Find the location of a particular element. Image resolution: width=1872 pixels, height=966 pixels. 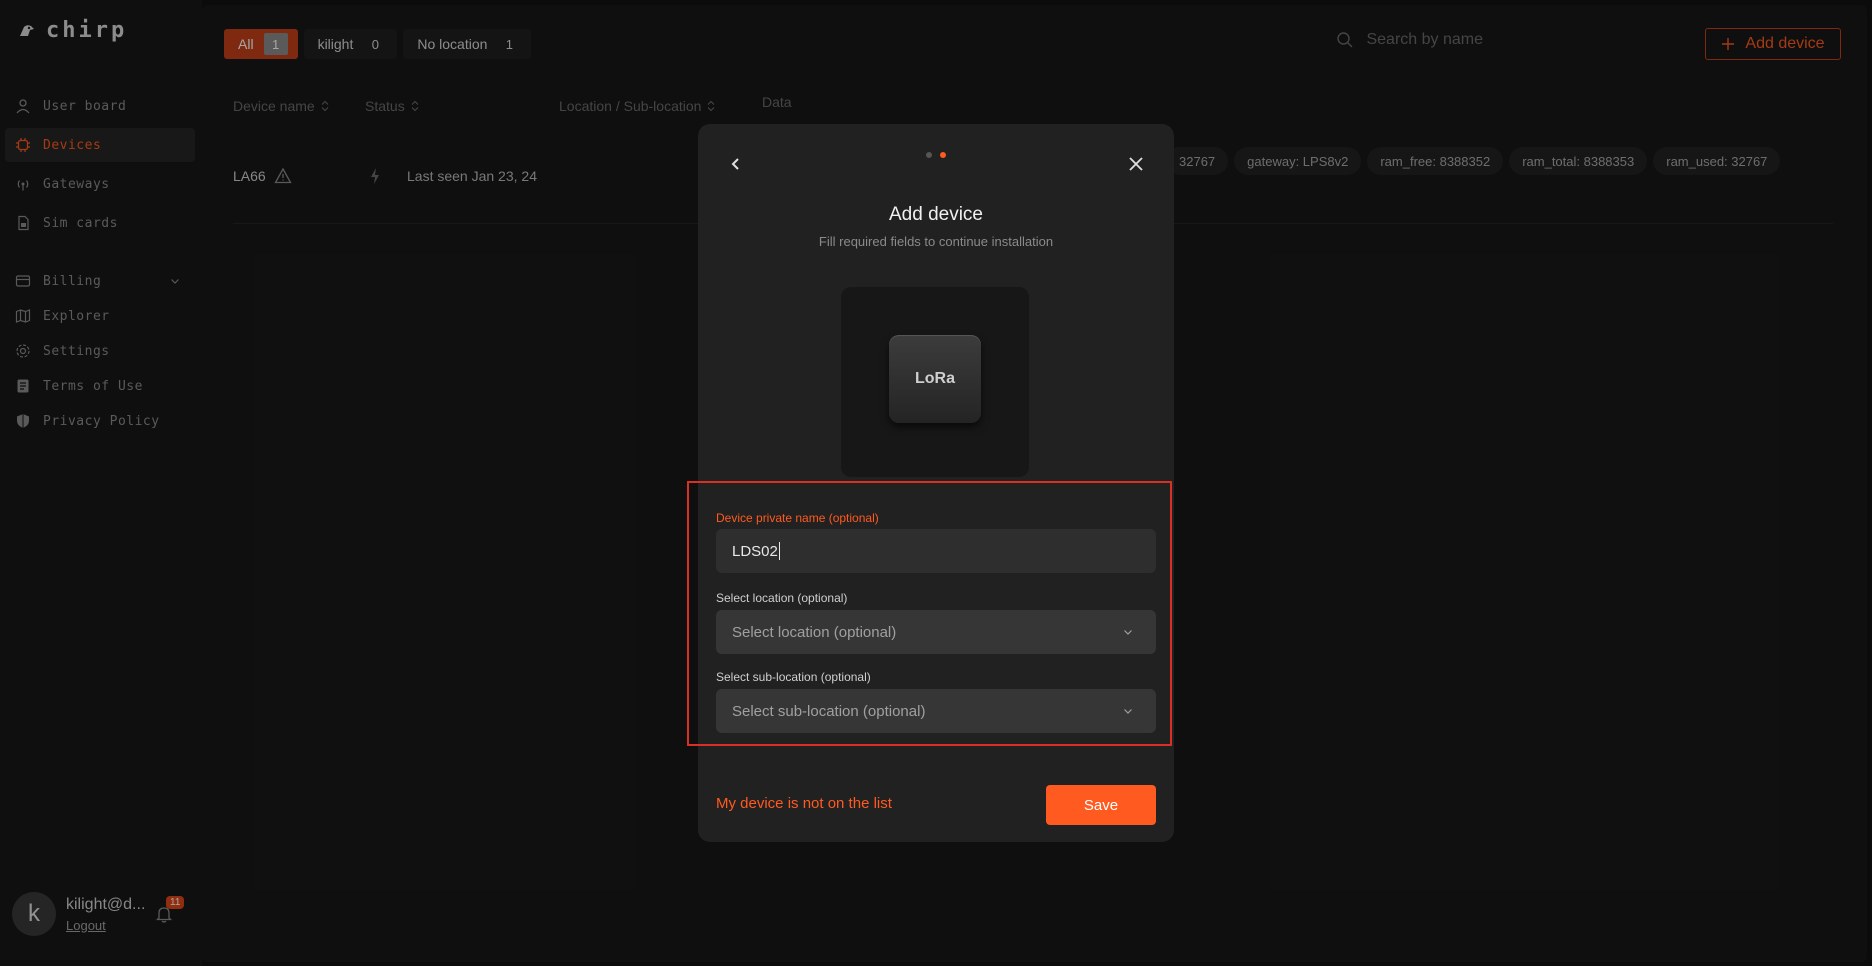

device-not-listed-link: My device is not on the list is located at coordinates (804, 803).